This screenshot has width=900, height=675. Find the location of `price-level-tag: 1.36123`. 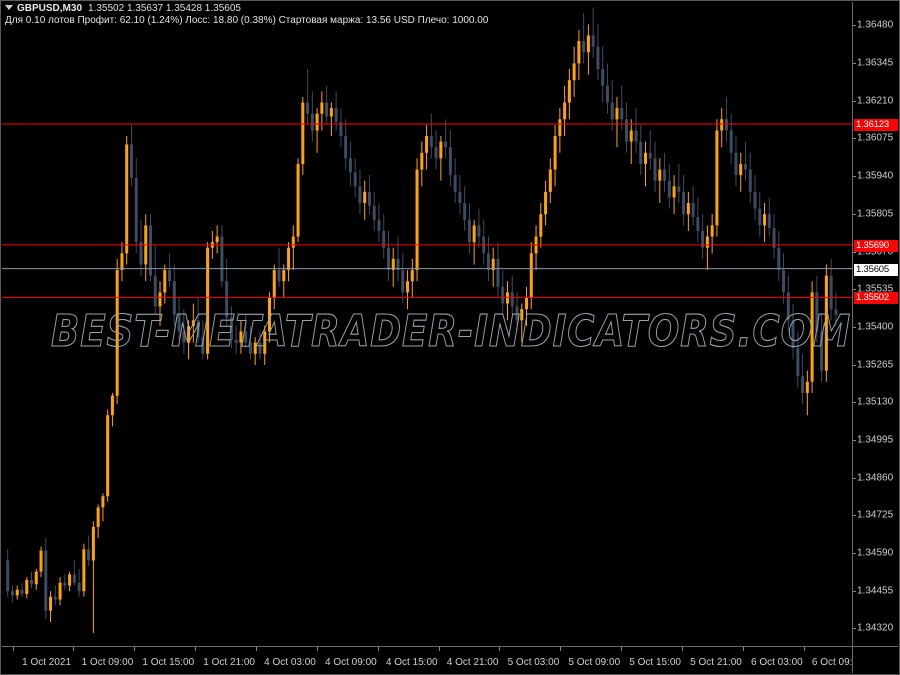

price-level-tag: 1.36123 is located at coordinates (876, 125).